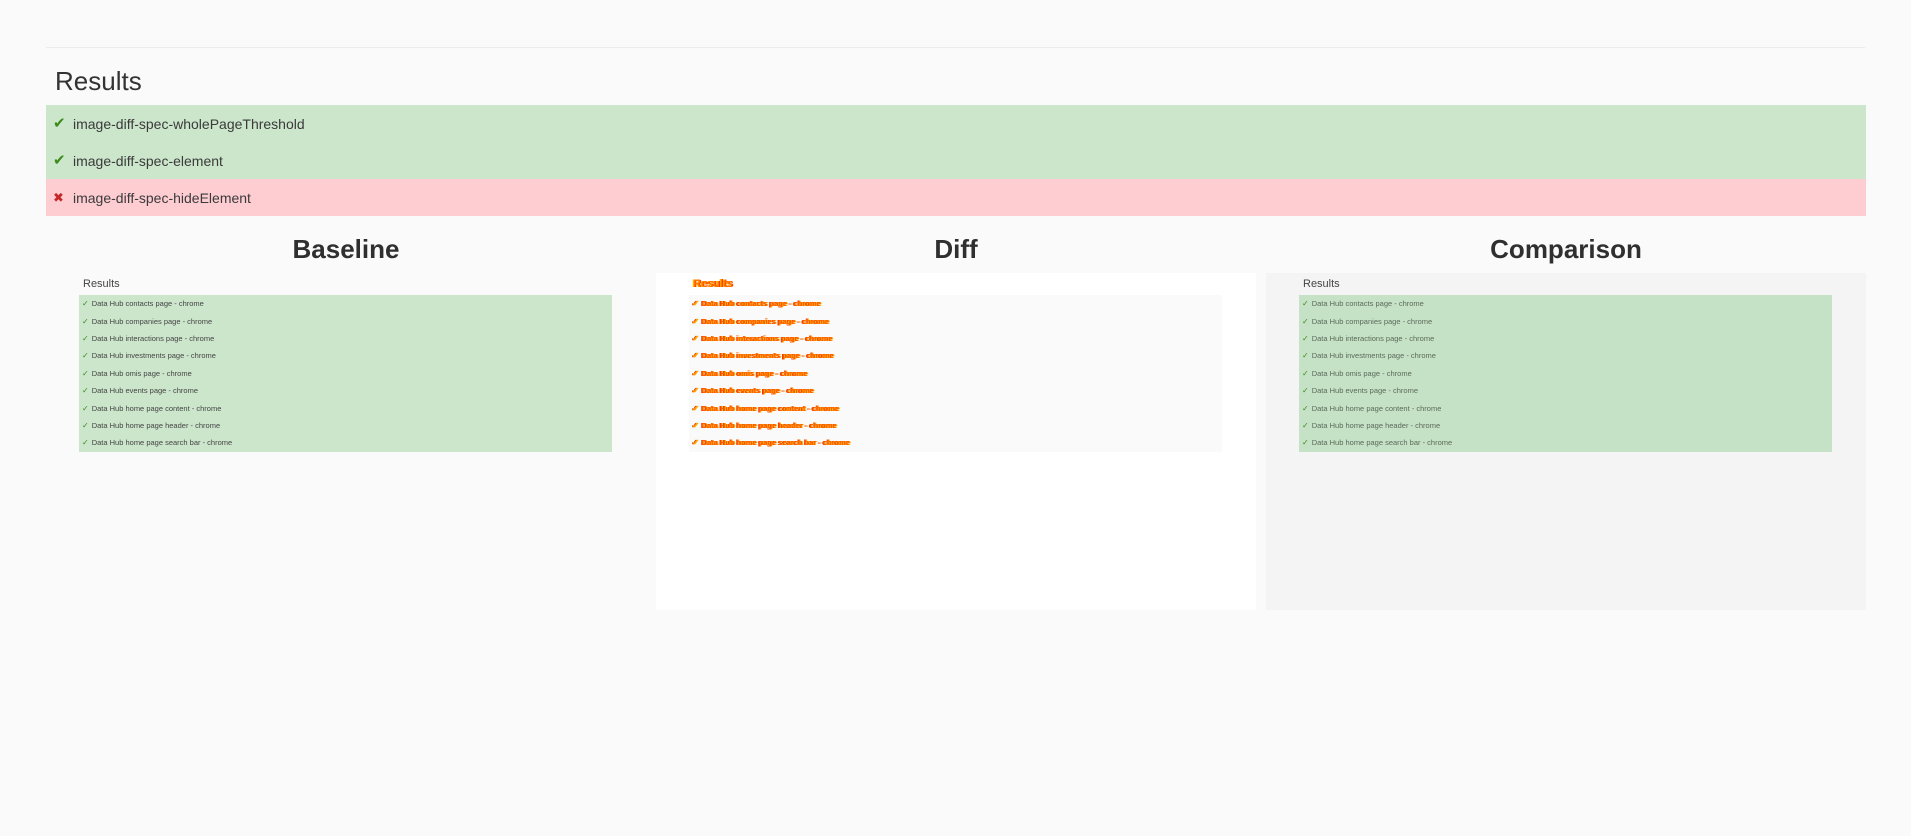  Describe the element at coordinates (189, 123) in the screenshot. I see `result-label: image-diff-spec-wholePageThreshold` at that location.